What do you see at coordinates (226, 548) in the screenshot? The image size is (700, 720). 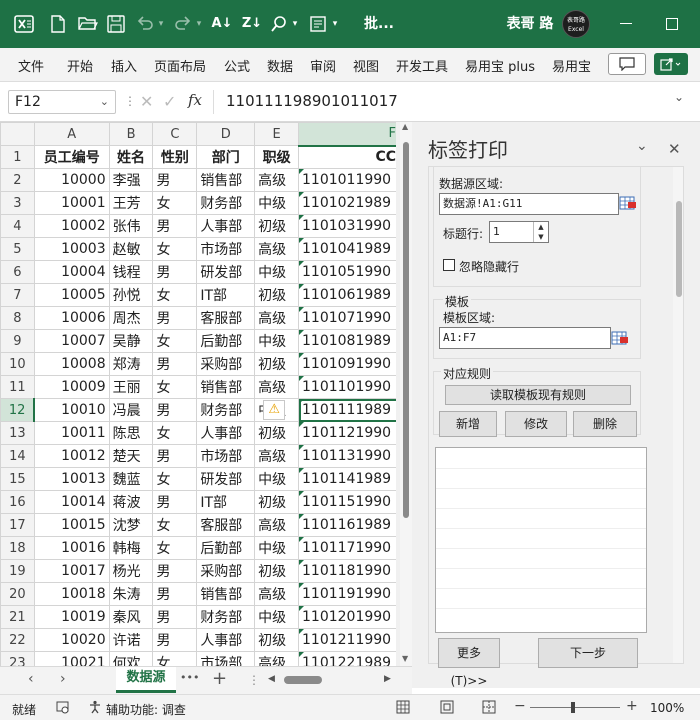 I see `cell-d: 后勤部` at bounding box center [226, 548].